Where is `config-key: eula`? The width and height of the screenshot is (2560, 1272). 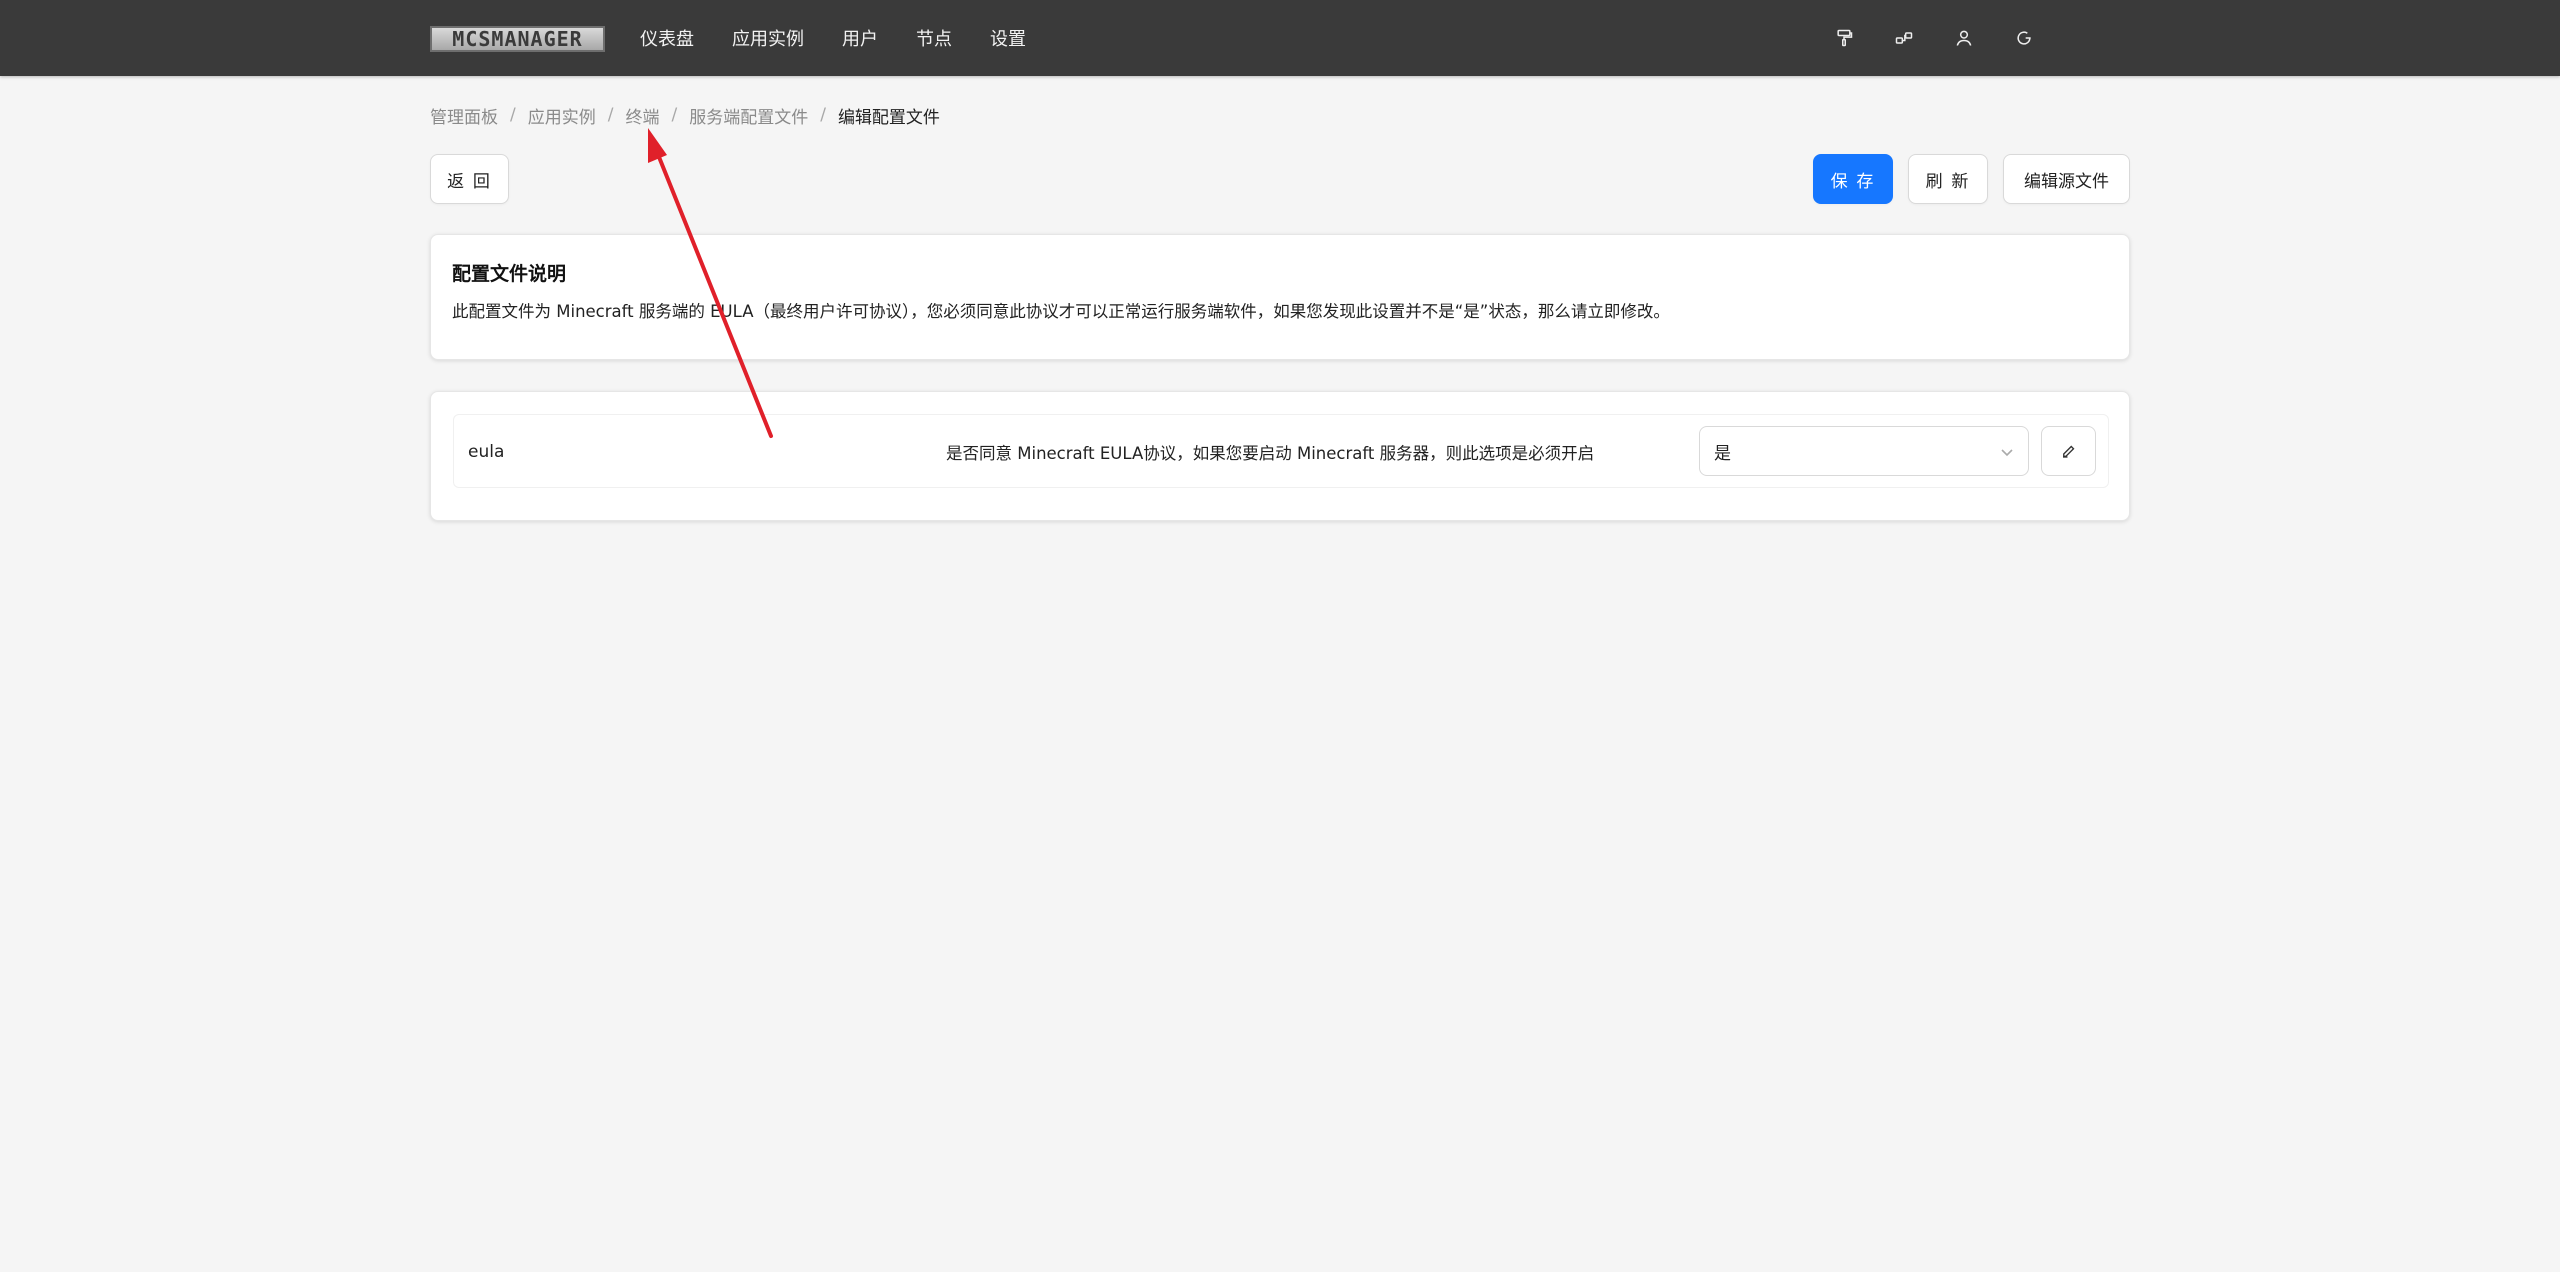 config-key: eula is located at coordinates (486, 452).